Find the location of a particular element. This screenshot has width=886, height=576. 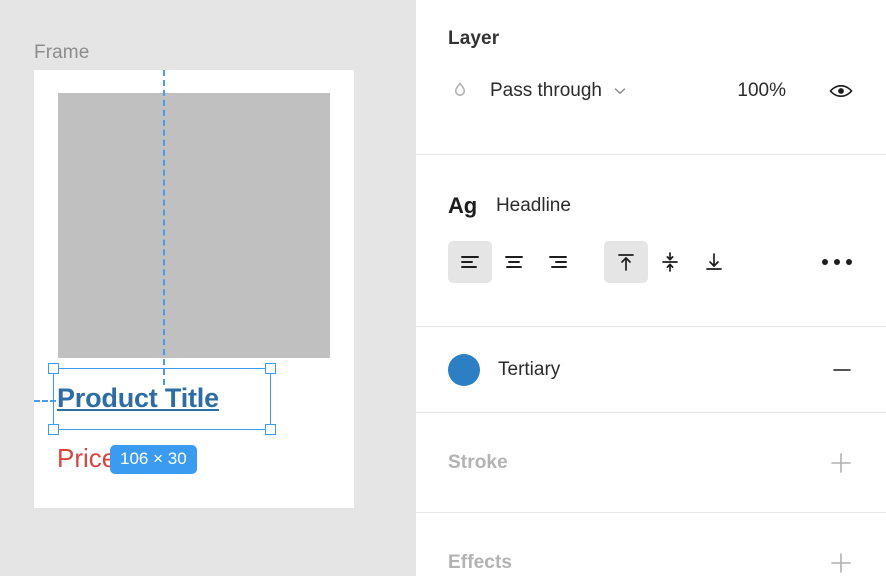

more-options-icon is located at coordinates (837, 262).